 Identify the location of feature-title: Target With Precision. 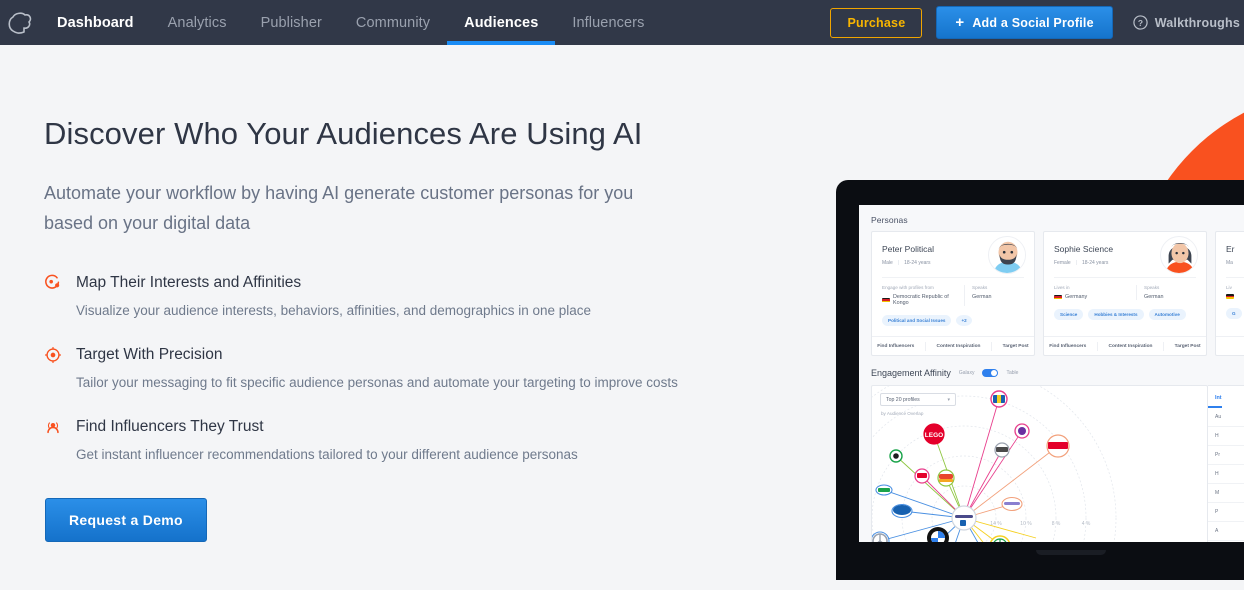
(149, 354).